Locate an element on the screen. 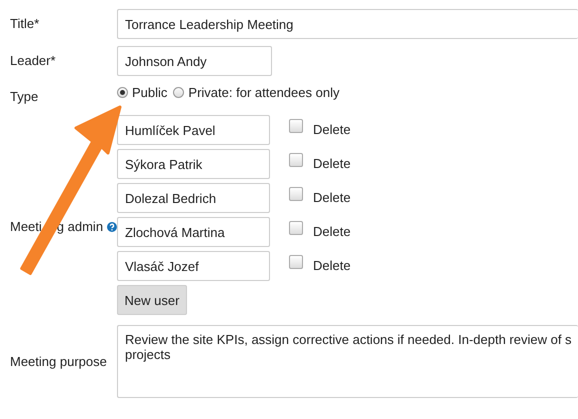 This screenshot has width=578, height=419. field-label: Meeti is located at coordinates (26, 226).